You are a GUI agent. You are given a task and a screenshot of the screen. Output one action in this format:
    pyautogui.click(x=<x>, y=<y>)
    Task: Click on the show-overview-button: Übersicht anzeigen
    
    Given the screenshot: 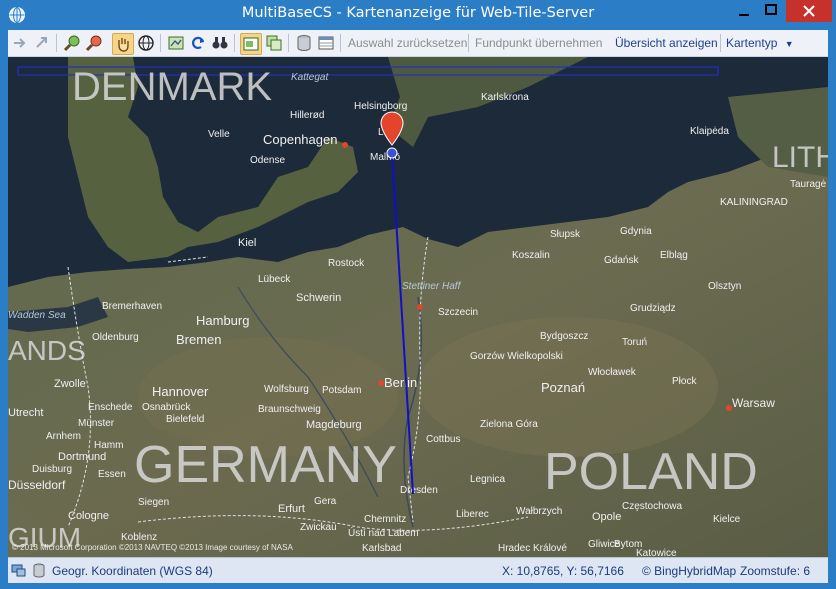 What is the action you would take?
    pyautogui.click(x=666, y=43)
    